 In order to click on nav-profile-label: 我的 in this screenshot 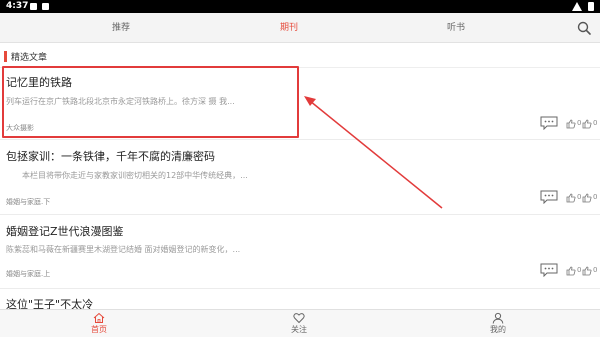, I will do `click(498, 329)`.